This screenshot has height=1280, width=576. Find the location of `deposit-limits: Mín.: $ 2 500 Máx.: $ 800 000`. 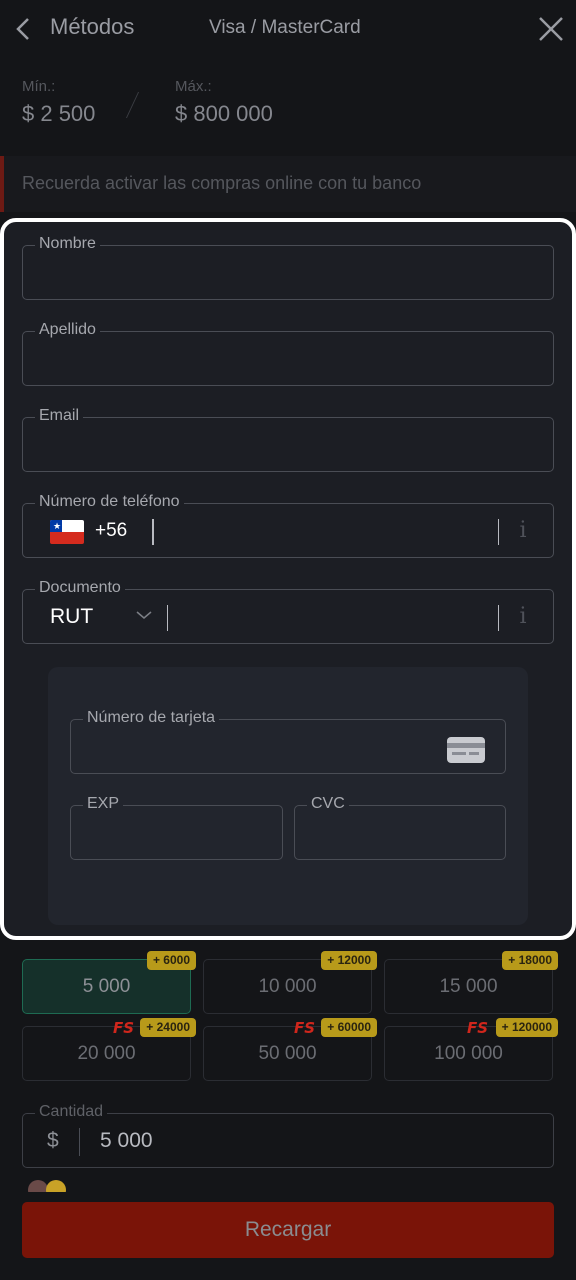

deposit-limits: Mín.: $ 2 500 Máx.: $ 800 000 is located at coordinates (222, 106).